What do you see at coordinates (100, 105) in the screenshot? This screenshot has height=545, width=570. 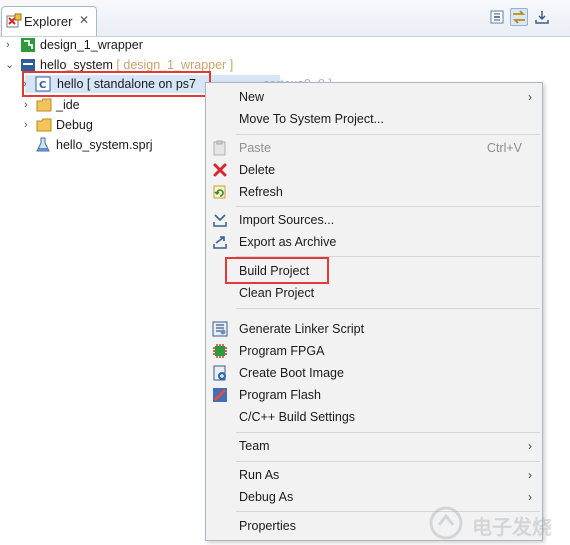 I see `tree-item-ide: › _ide` at bounding box center [100, 105].